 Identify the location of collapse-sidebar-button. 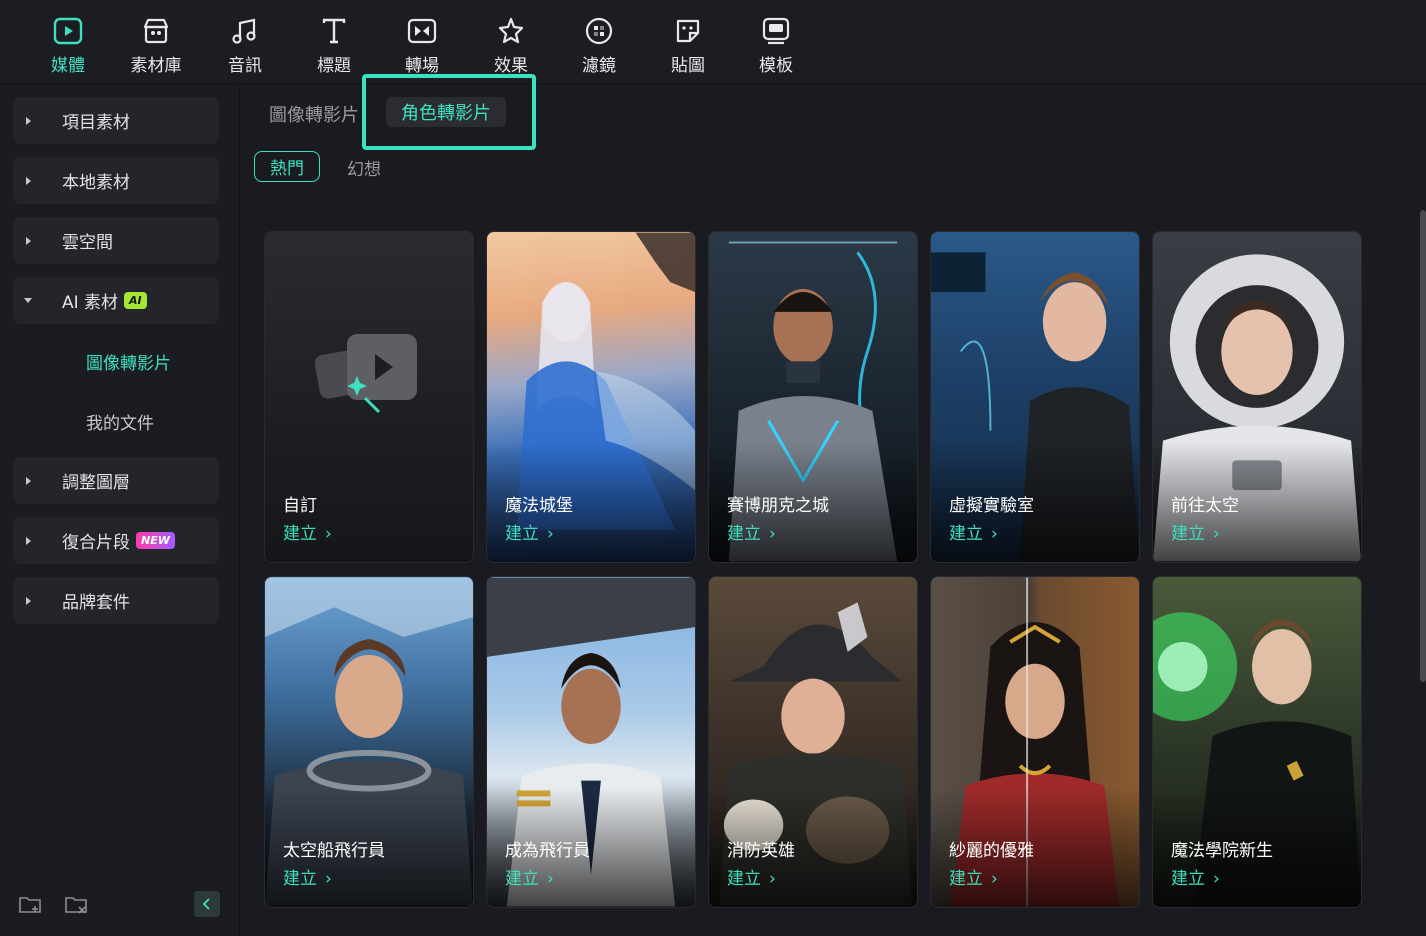
(207, 904).